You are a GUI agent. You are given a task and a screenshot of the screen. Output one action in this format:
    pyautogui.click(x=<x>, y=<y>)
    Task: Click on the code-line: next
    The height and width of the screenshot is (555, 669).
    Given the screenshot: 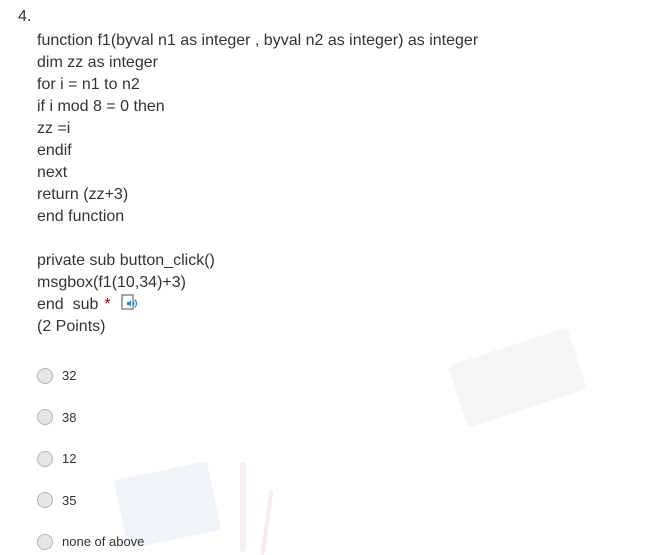 What is the action you would take?
    pyautogui.click(x=52, y=172)
    